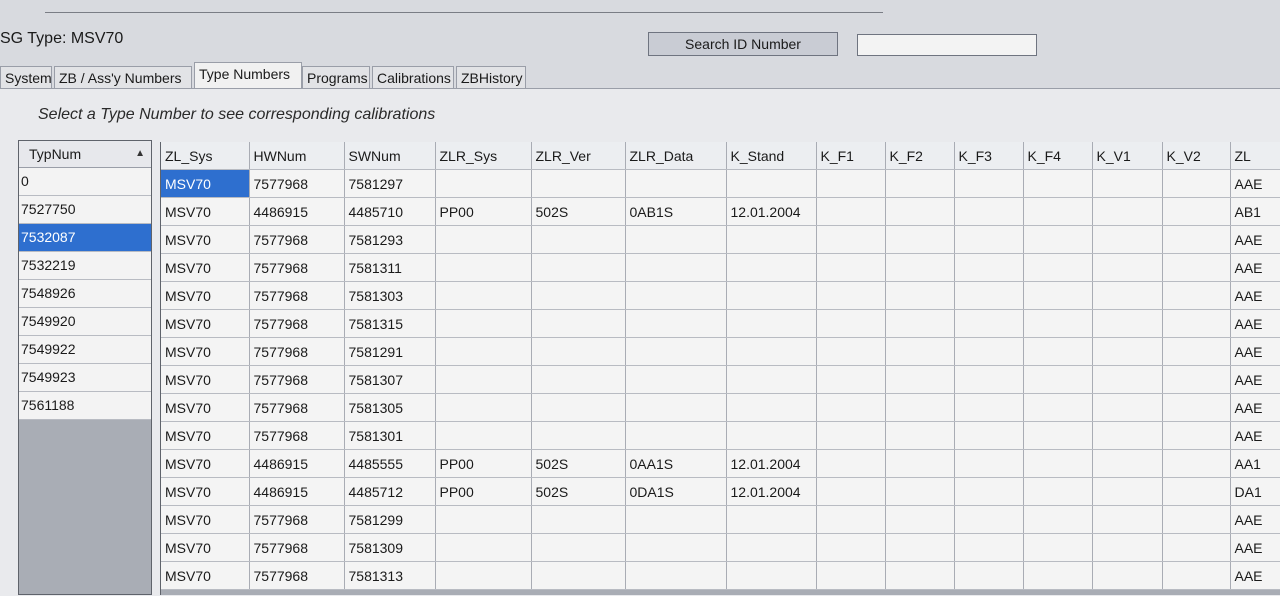 This screenshot has height=596, width=1280. What do you see at coordinates (390, 463) in the screenshot?
I see `table-cell: 4485555` at bounding box center [390, 463].